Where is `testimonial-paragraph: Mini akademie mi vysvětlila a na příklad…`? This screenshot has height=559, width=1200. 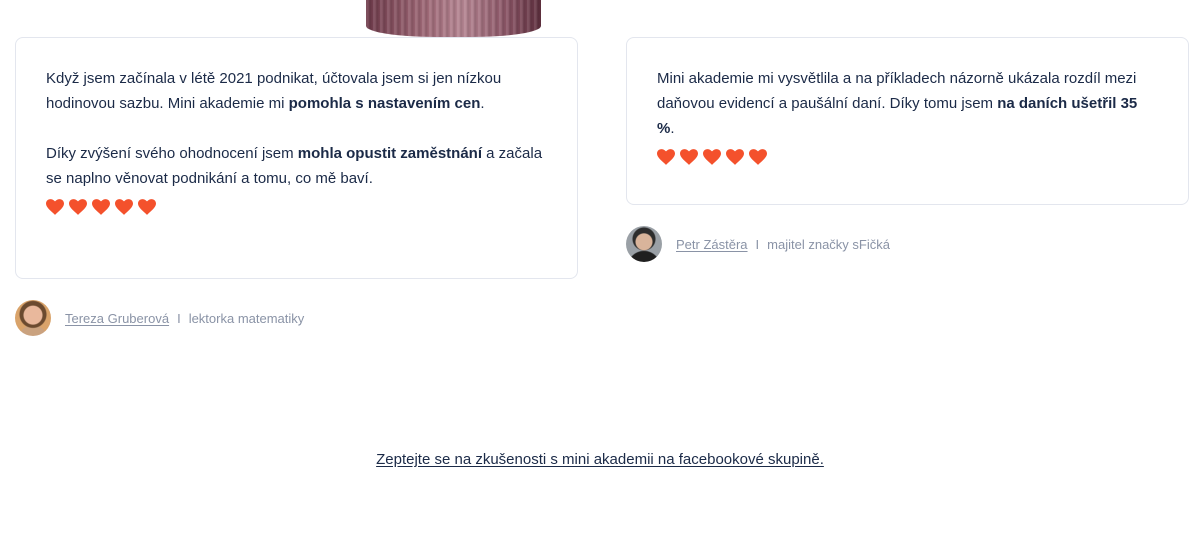
testimonial-paragraph: Mini akademie mi vysvětlila a na příklad… is located at coordinates (907, 103).